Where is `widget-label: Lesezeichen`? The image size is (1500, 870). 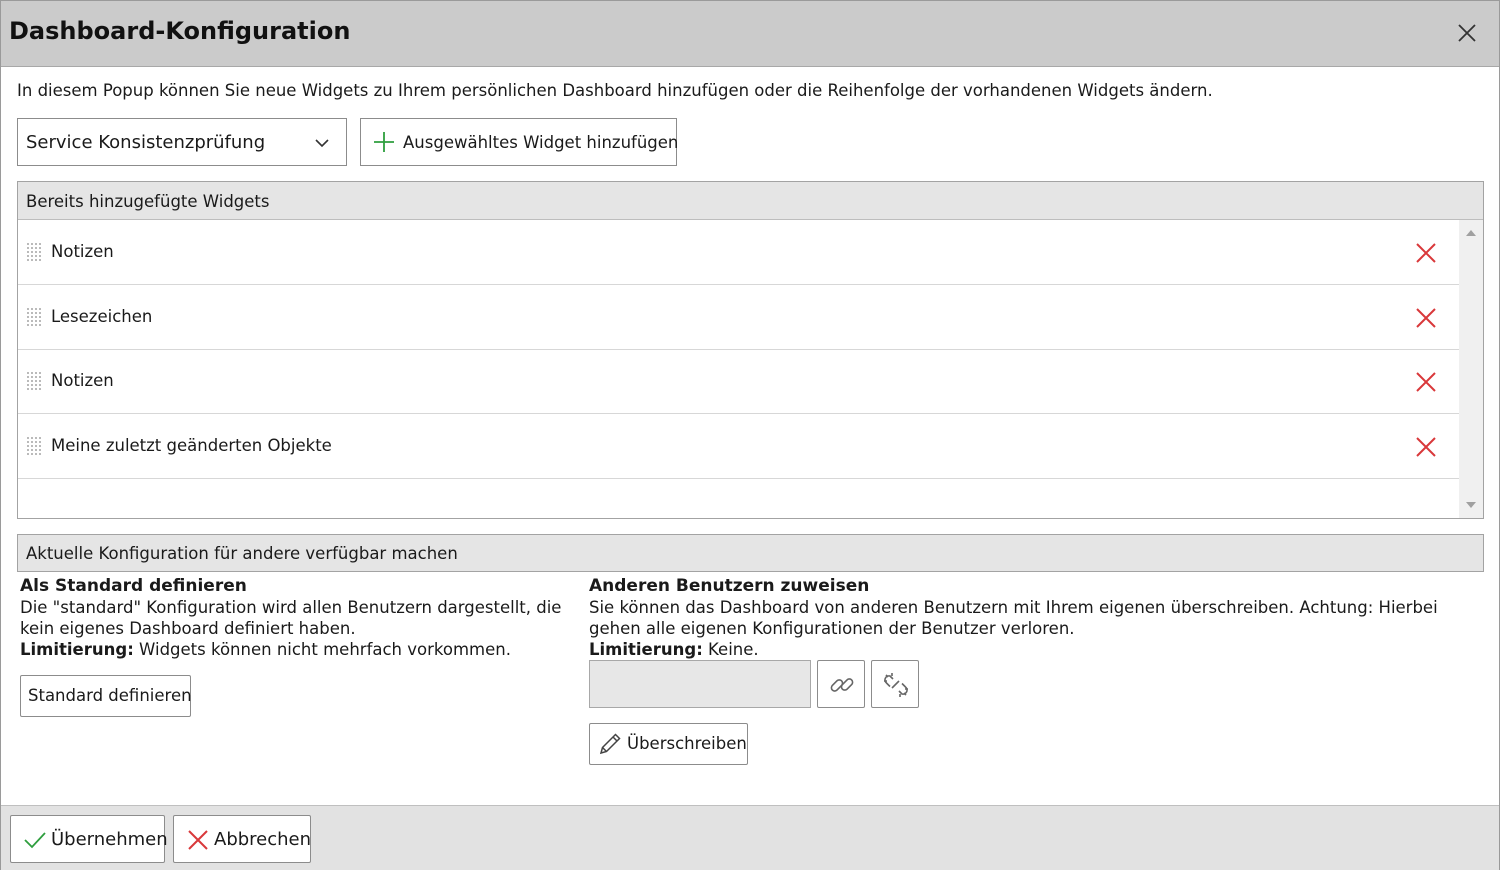
widget-label: Lesezeichen is located at coordinates (102, 316).